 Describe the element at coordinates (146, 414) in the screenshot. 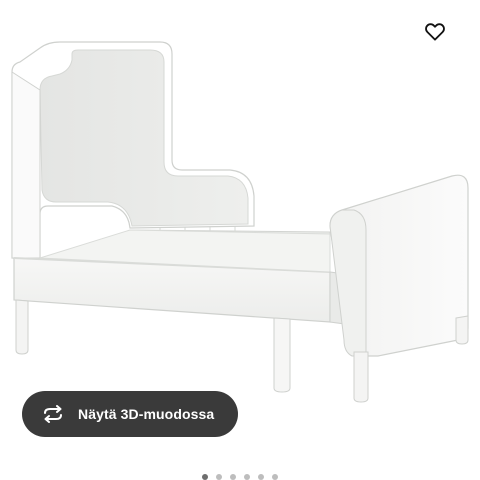

I see `view-3d-label: Näytä 3D-muodossa` at that location.